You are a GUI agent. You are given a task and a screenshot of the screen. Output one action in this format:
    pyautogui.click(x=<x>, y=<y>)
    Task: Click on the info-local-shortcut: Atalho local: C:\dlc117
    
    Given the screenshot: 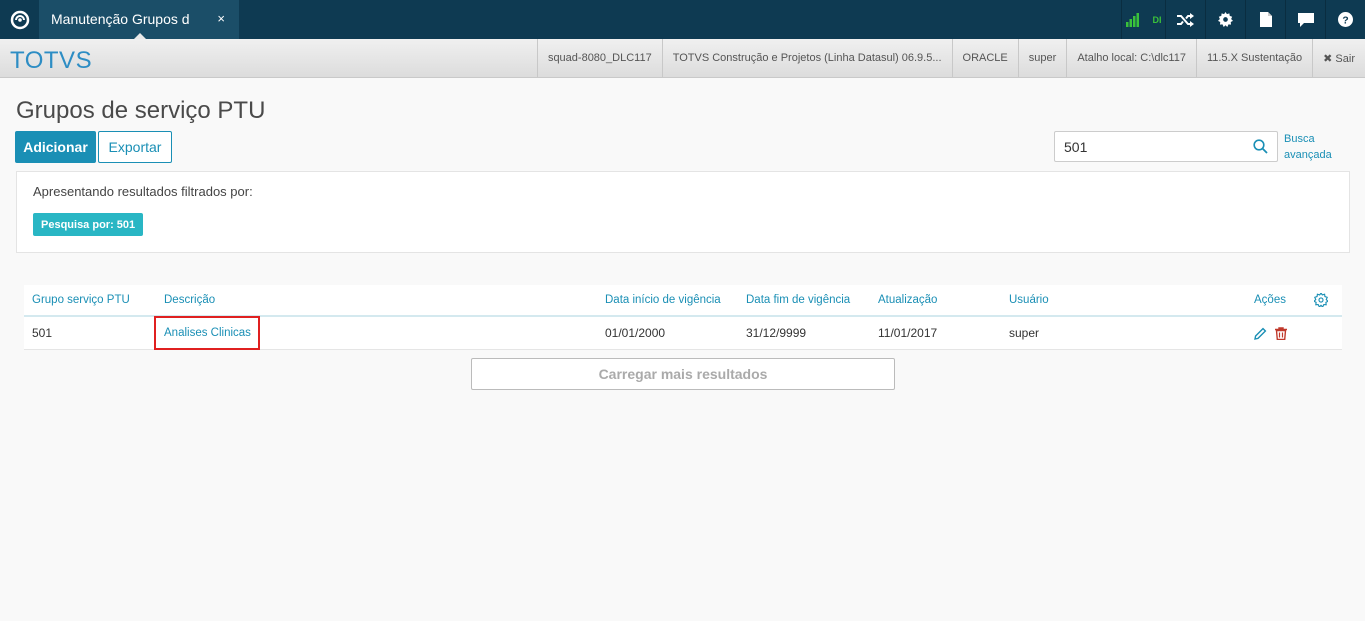 What is the action you would take?
    pyautogui.click(x=1131, y=58)
    